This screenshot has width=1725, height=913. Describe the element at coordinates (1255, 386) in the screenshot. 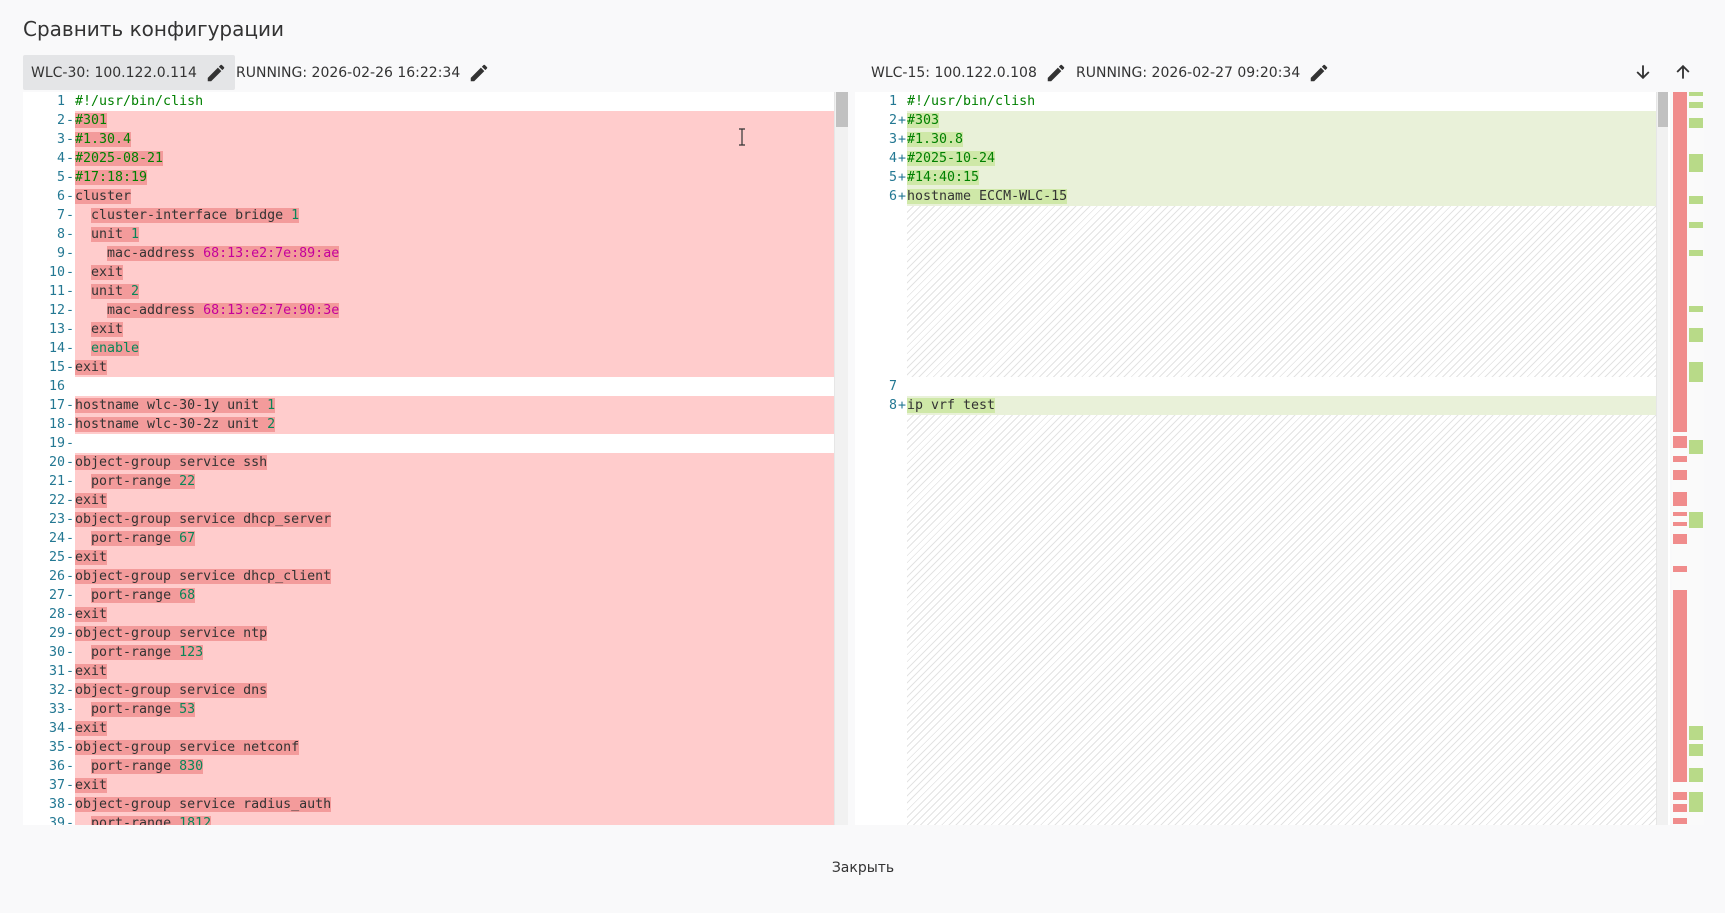

I see `code-line: 7` at that location.